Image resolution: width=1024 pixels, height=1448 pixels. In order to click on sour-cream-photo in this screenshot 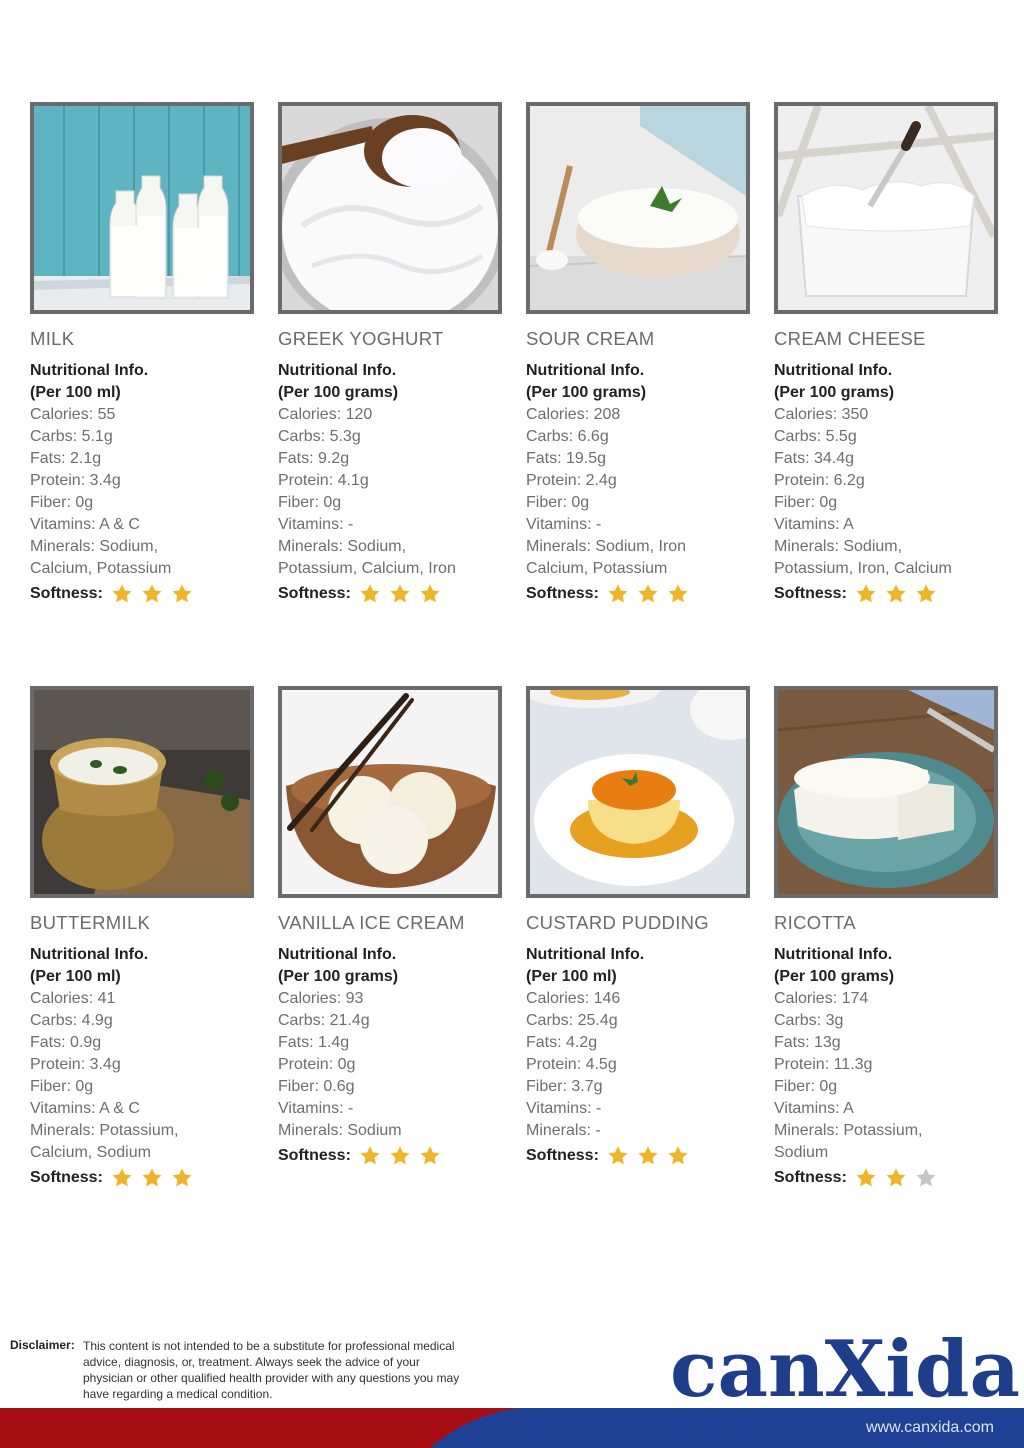, I will do `click(638, 208)`.